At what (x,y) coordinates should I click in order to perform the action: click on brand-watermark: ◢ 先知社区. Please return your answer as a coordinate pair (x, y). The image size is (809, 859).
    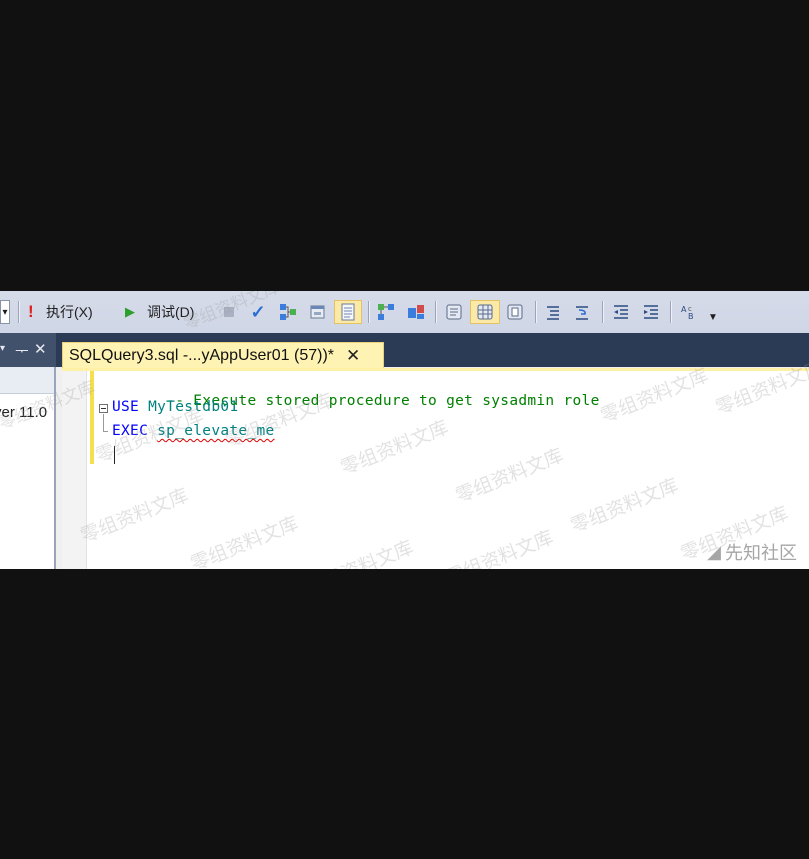
    Looking at the image, I should click on (752, 552).